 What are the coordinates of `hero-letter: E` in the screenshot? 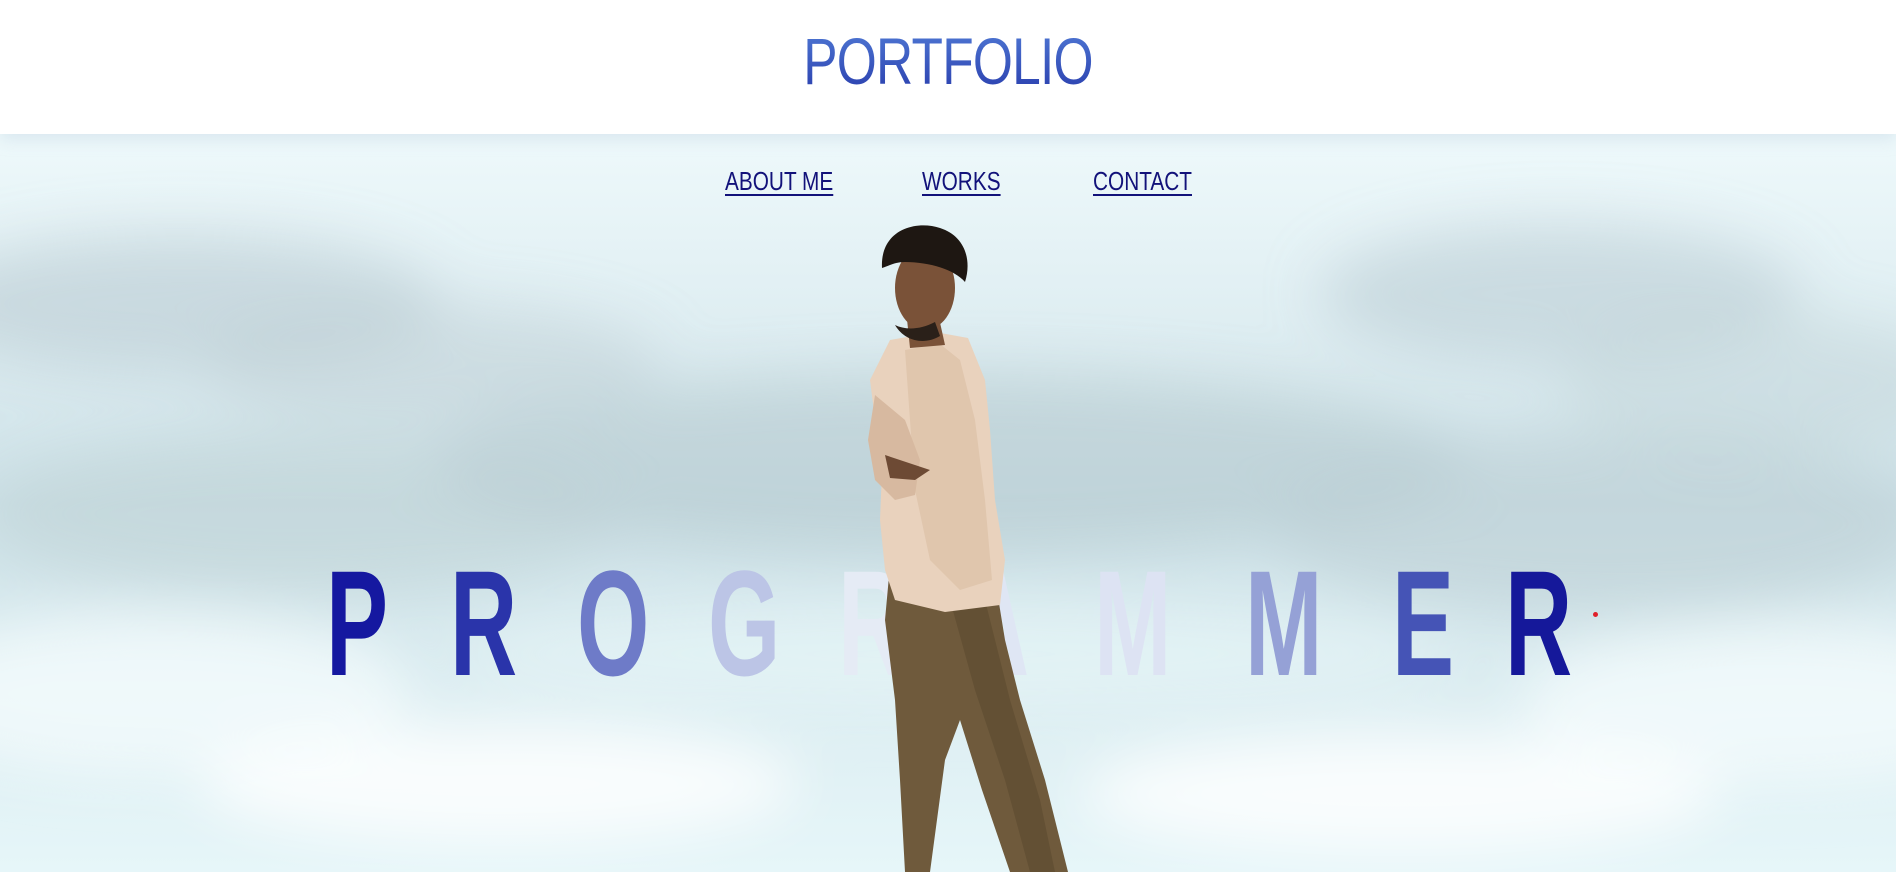 It's located at (1423, 623).